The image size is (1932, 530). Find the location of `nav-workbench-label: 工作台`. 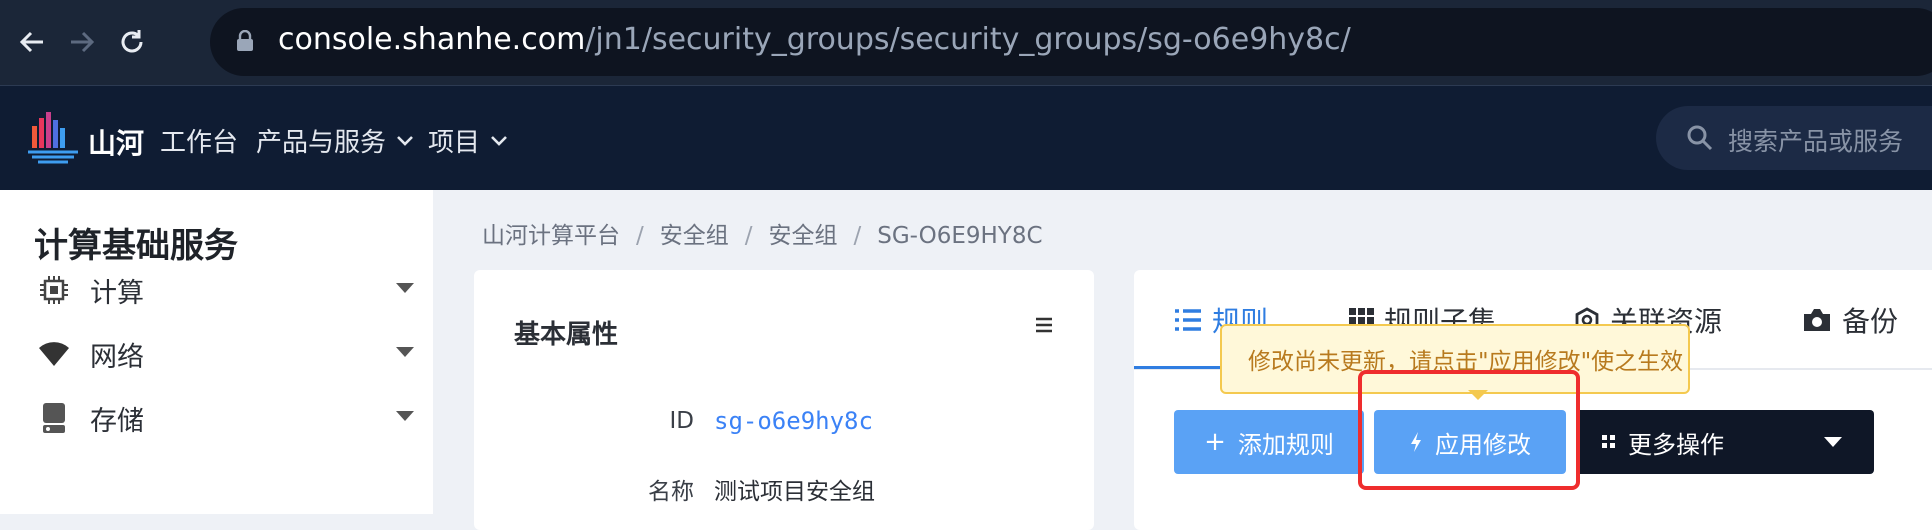

nav-workbench-label: 工作台 is located at coordinates (199, 143).